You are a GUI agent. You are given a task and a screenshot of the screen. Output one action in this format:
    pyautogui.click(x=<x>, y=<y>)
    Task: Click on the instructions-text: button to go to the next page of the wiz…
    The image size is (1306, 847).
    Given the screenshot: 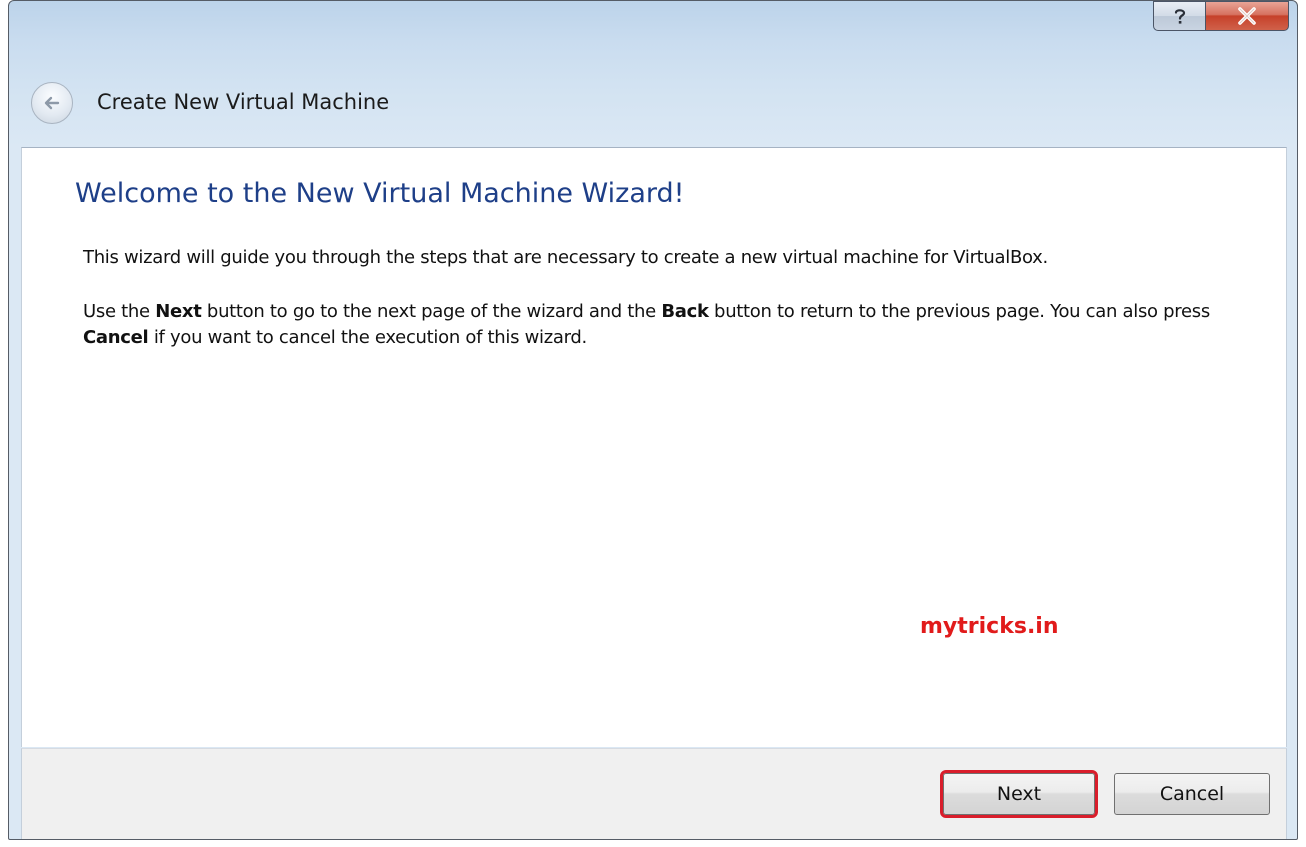 What is the action you would take?
    pyautogui.click(x=431, y=311)
    